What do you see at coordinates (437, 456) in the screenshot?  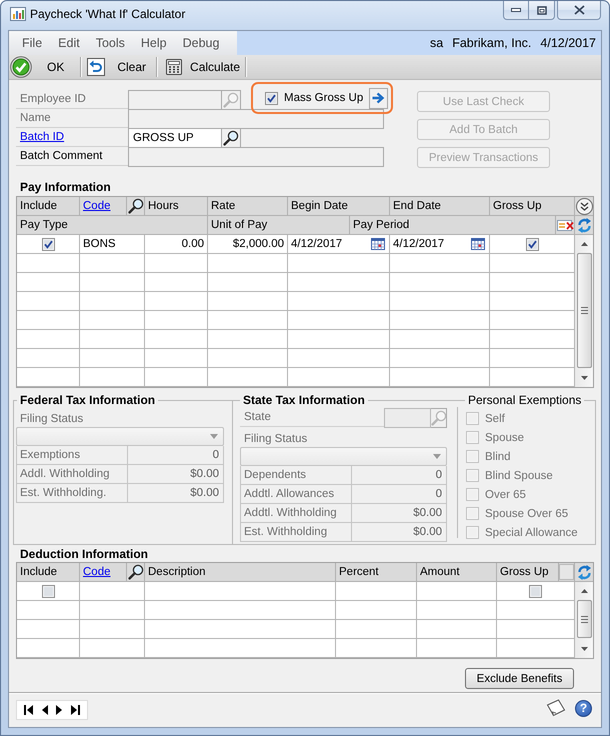 I see `dropdown-arrow-icon` at bounding box center [437, 456].